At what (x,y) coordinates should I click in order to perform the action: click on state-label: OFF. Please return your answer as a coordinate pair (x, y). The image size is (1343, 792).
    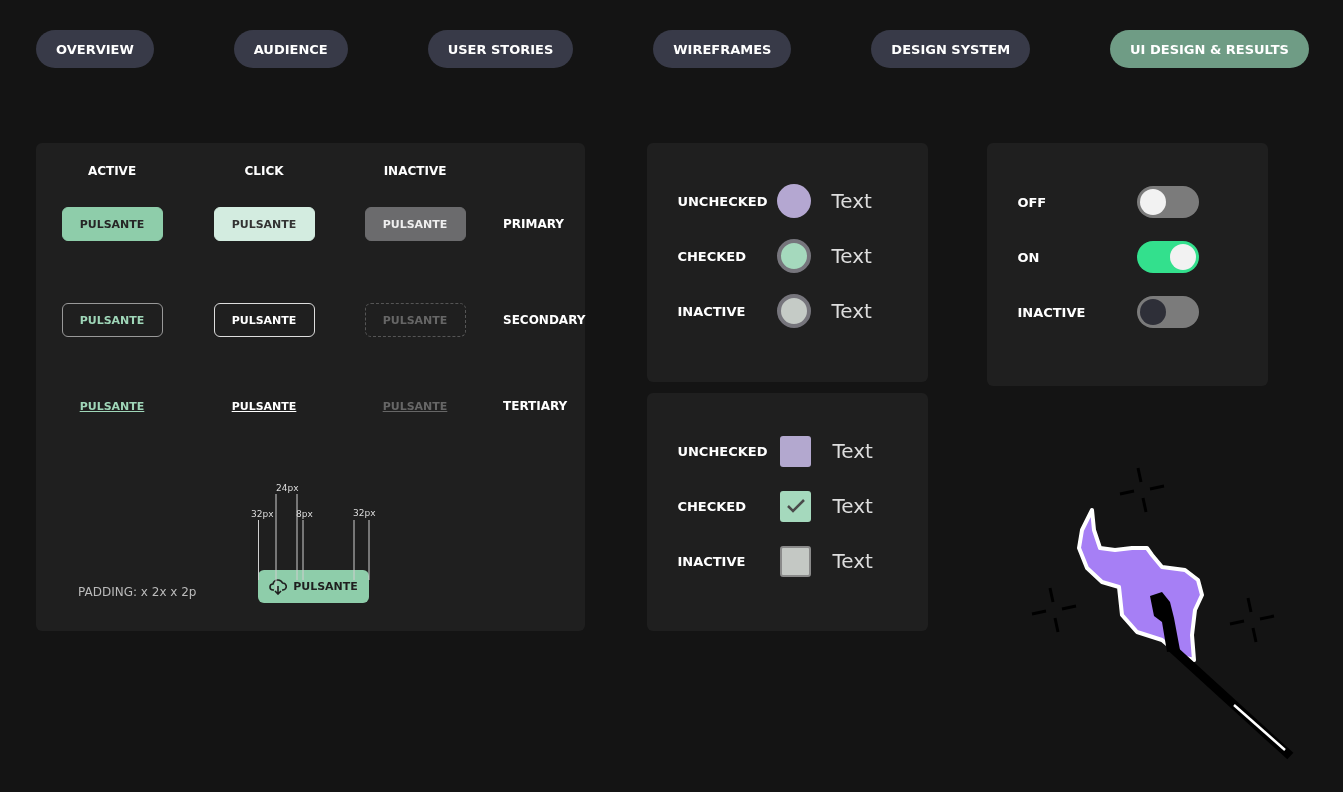
    Looking at the image, I should click on (1032, 202).